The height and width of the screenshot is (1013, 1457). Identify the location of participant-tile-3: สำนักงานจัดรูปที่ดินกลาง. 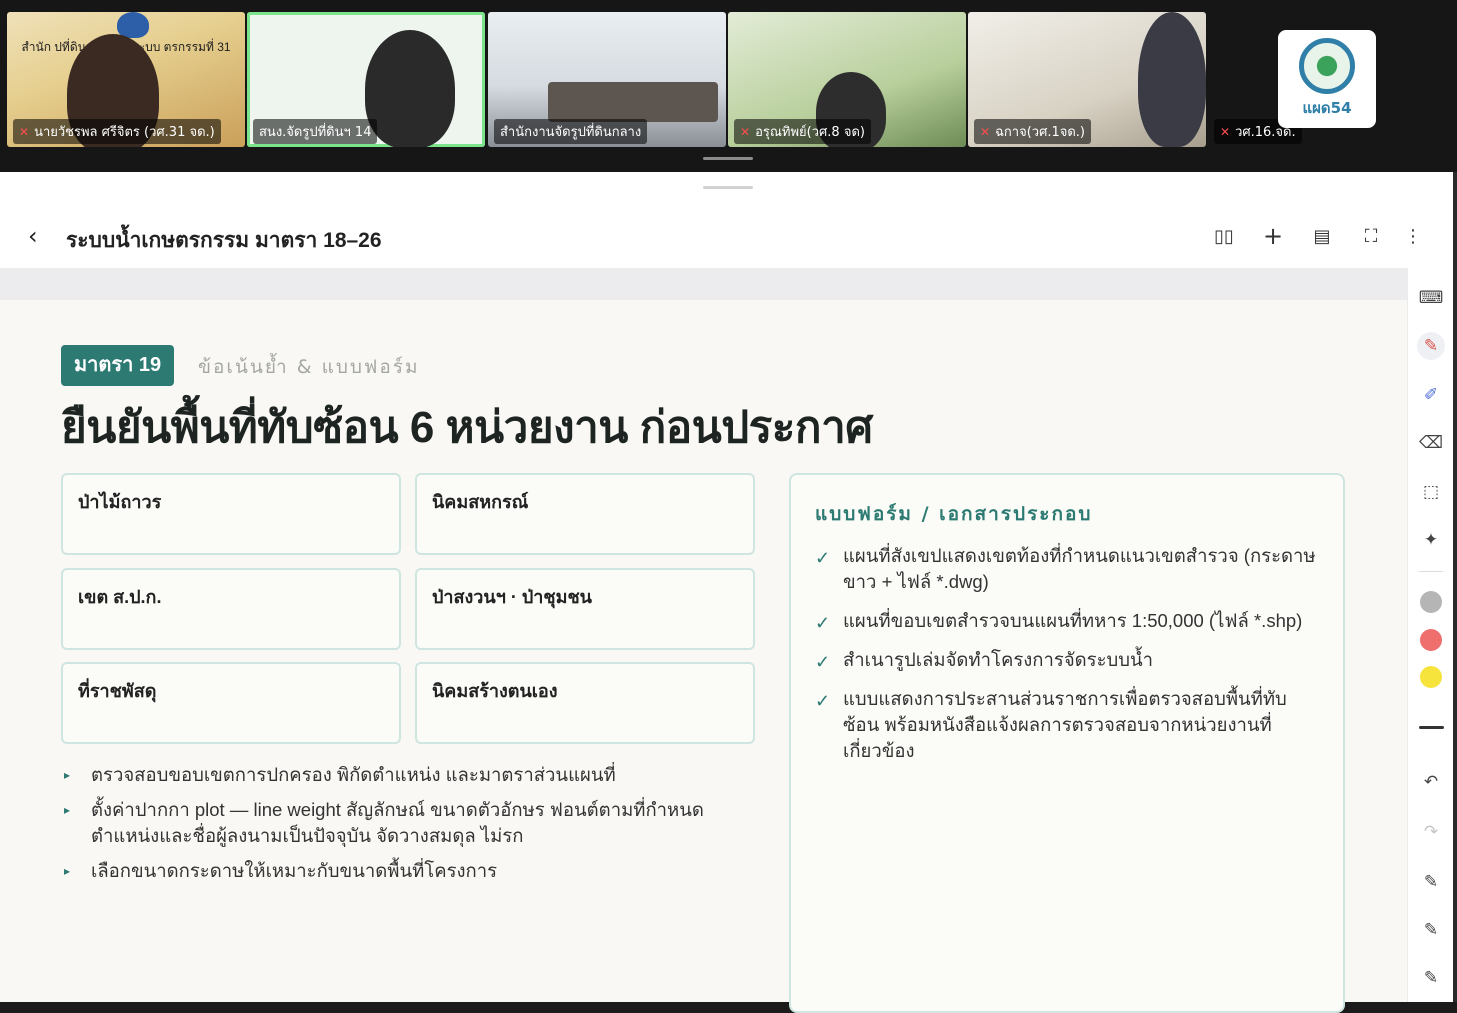
(607, 79).